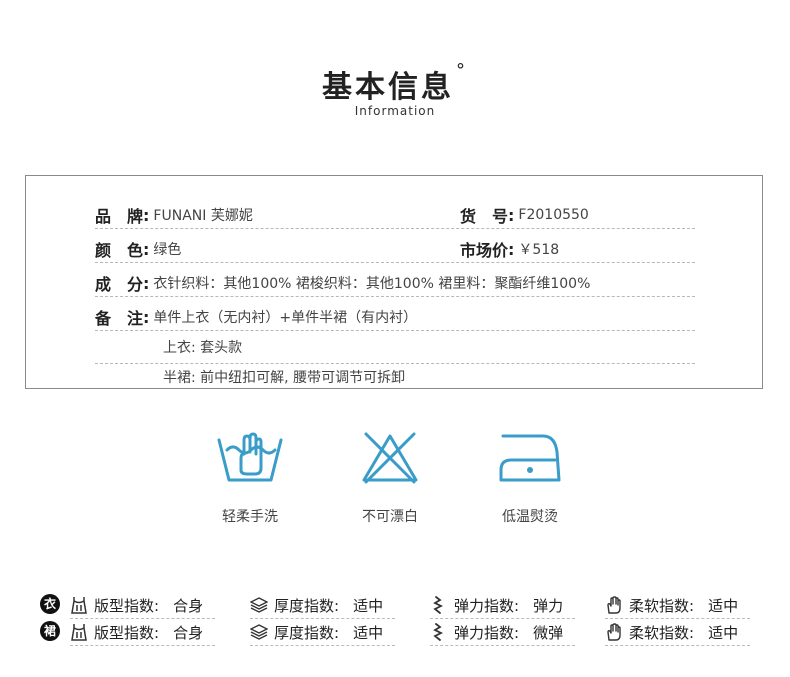 The width and height of the screenshot is (790, 677). I want to click on brand-row: 品 牌: FUNANI 芙娜妮, so click(174, 215).